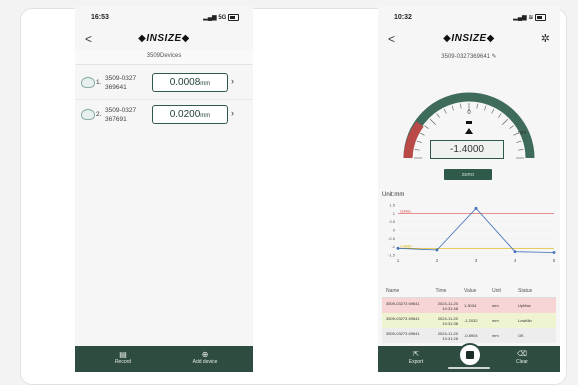  Describe the element at coordinates (88, 114) in the screenshot. I see `device-icon` at that location.